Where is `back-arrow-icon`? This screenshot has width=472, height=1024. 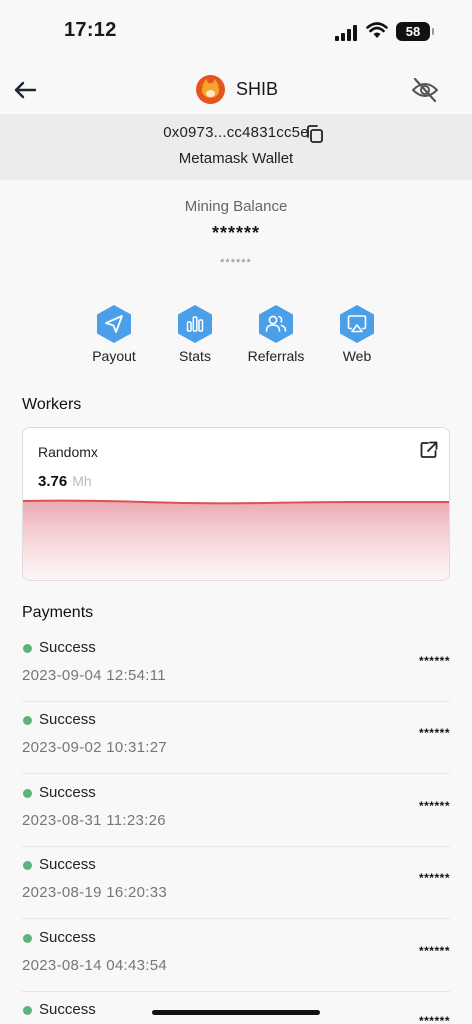
back-arrow-icon is located at coordinates (25, 90).